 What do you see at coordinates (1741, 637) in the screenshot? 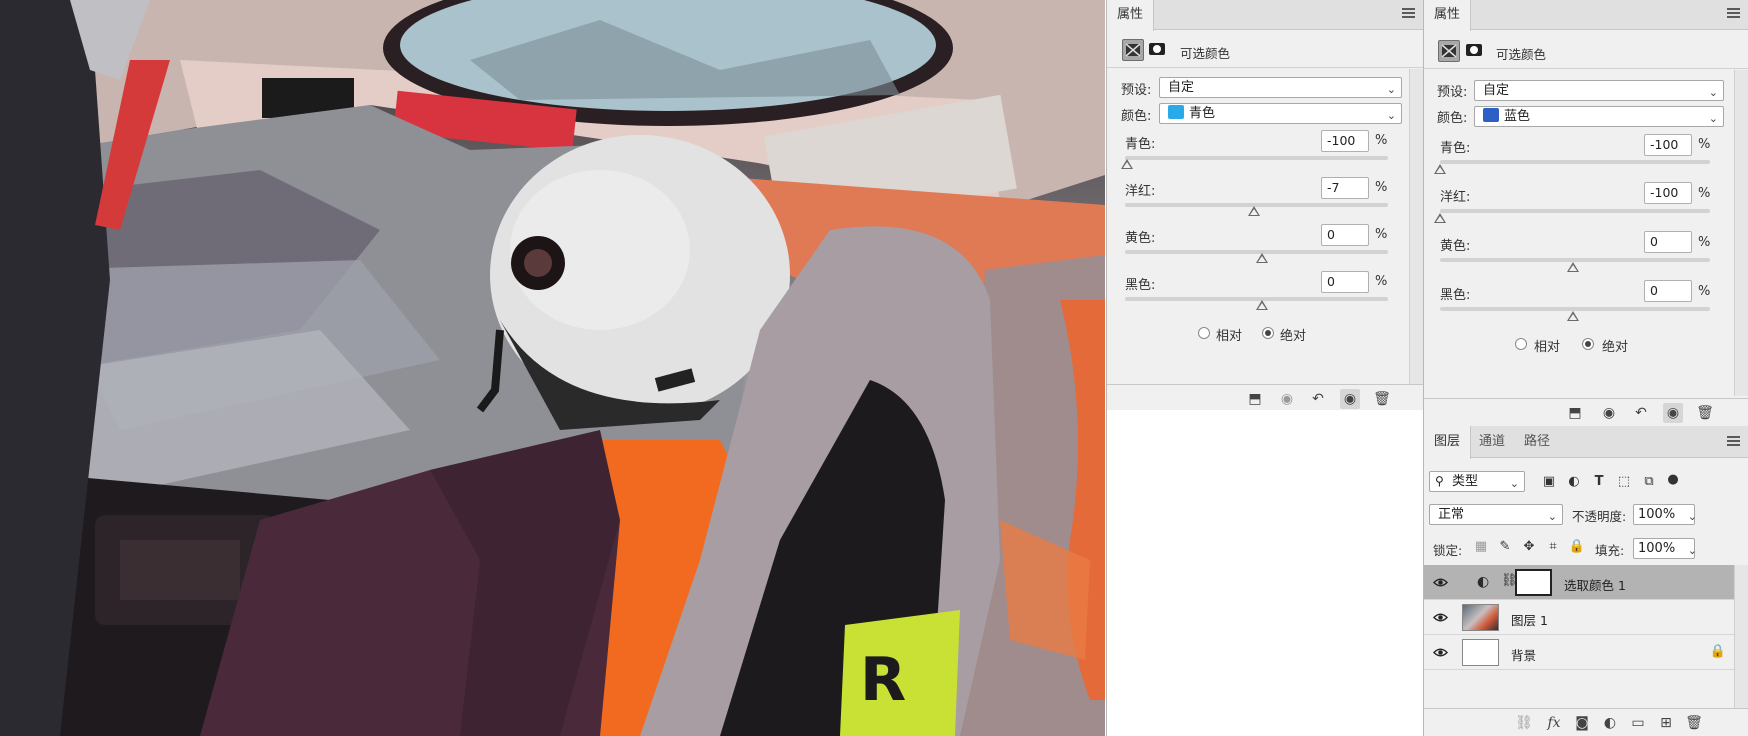
I see `layers-scrollbar` at bounding box center [1741, 637].